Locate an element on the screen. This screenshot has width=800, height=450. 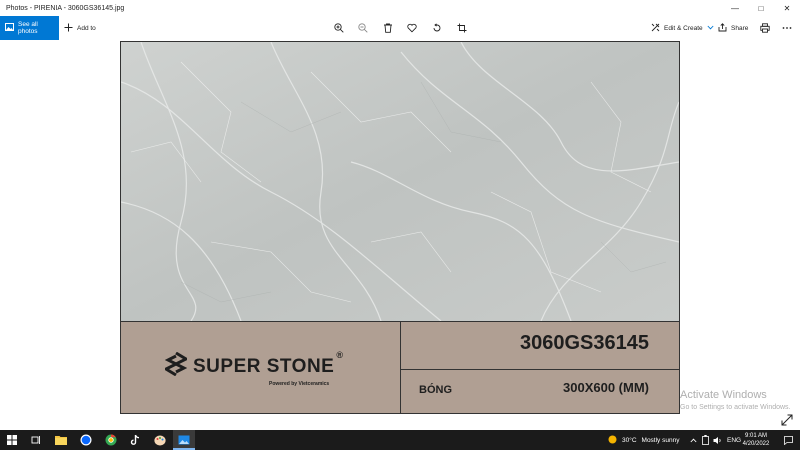
weather-desc: Mostly sunny is located at coordinates (660, 440).